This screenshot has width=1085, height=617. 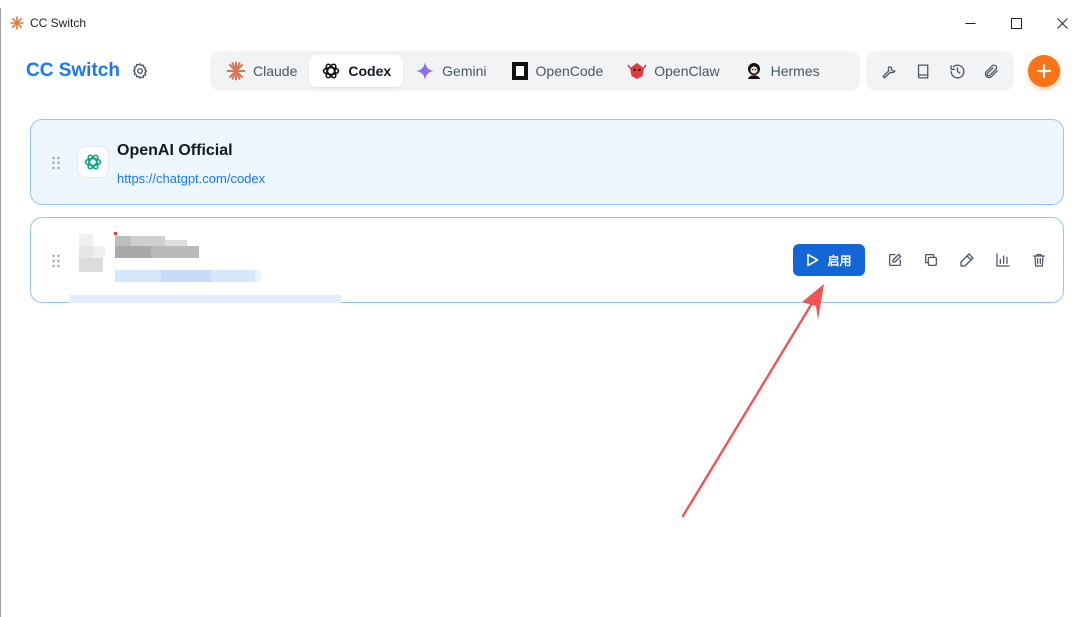 I want to click on gear-icon, so click(x=140, y=71).